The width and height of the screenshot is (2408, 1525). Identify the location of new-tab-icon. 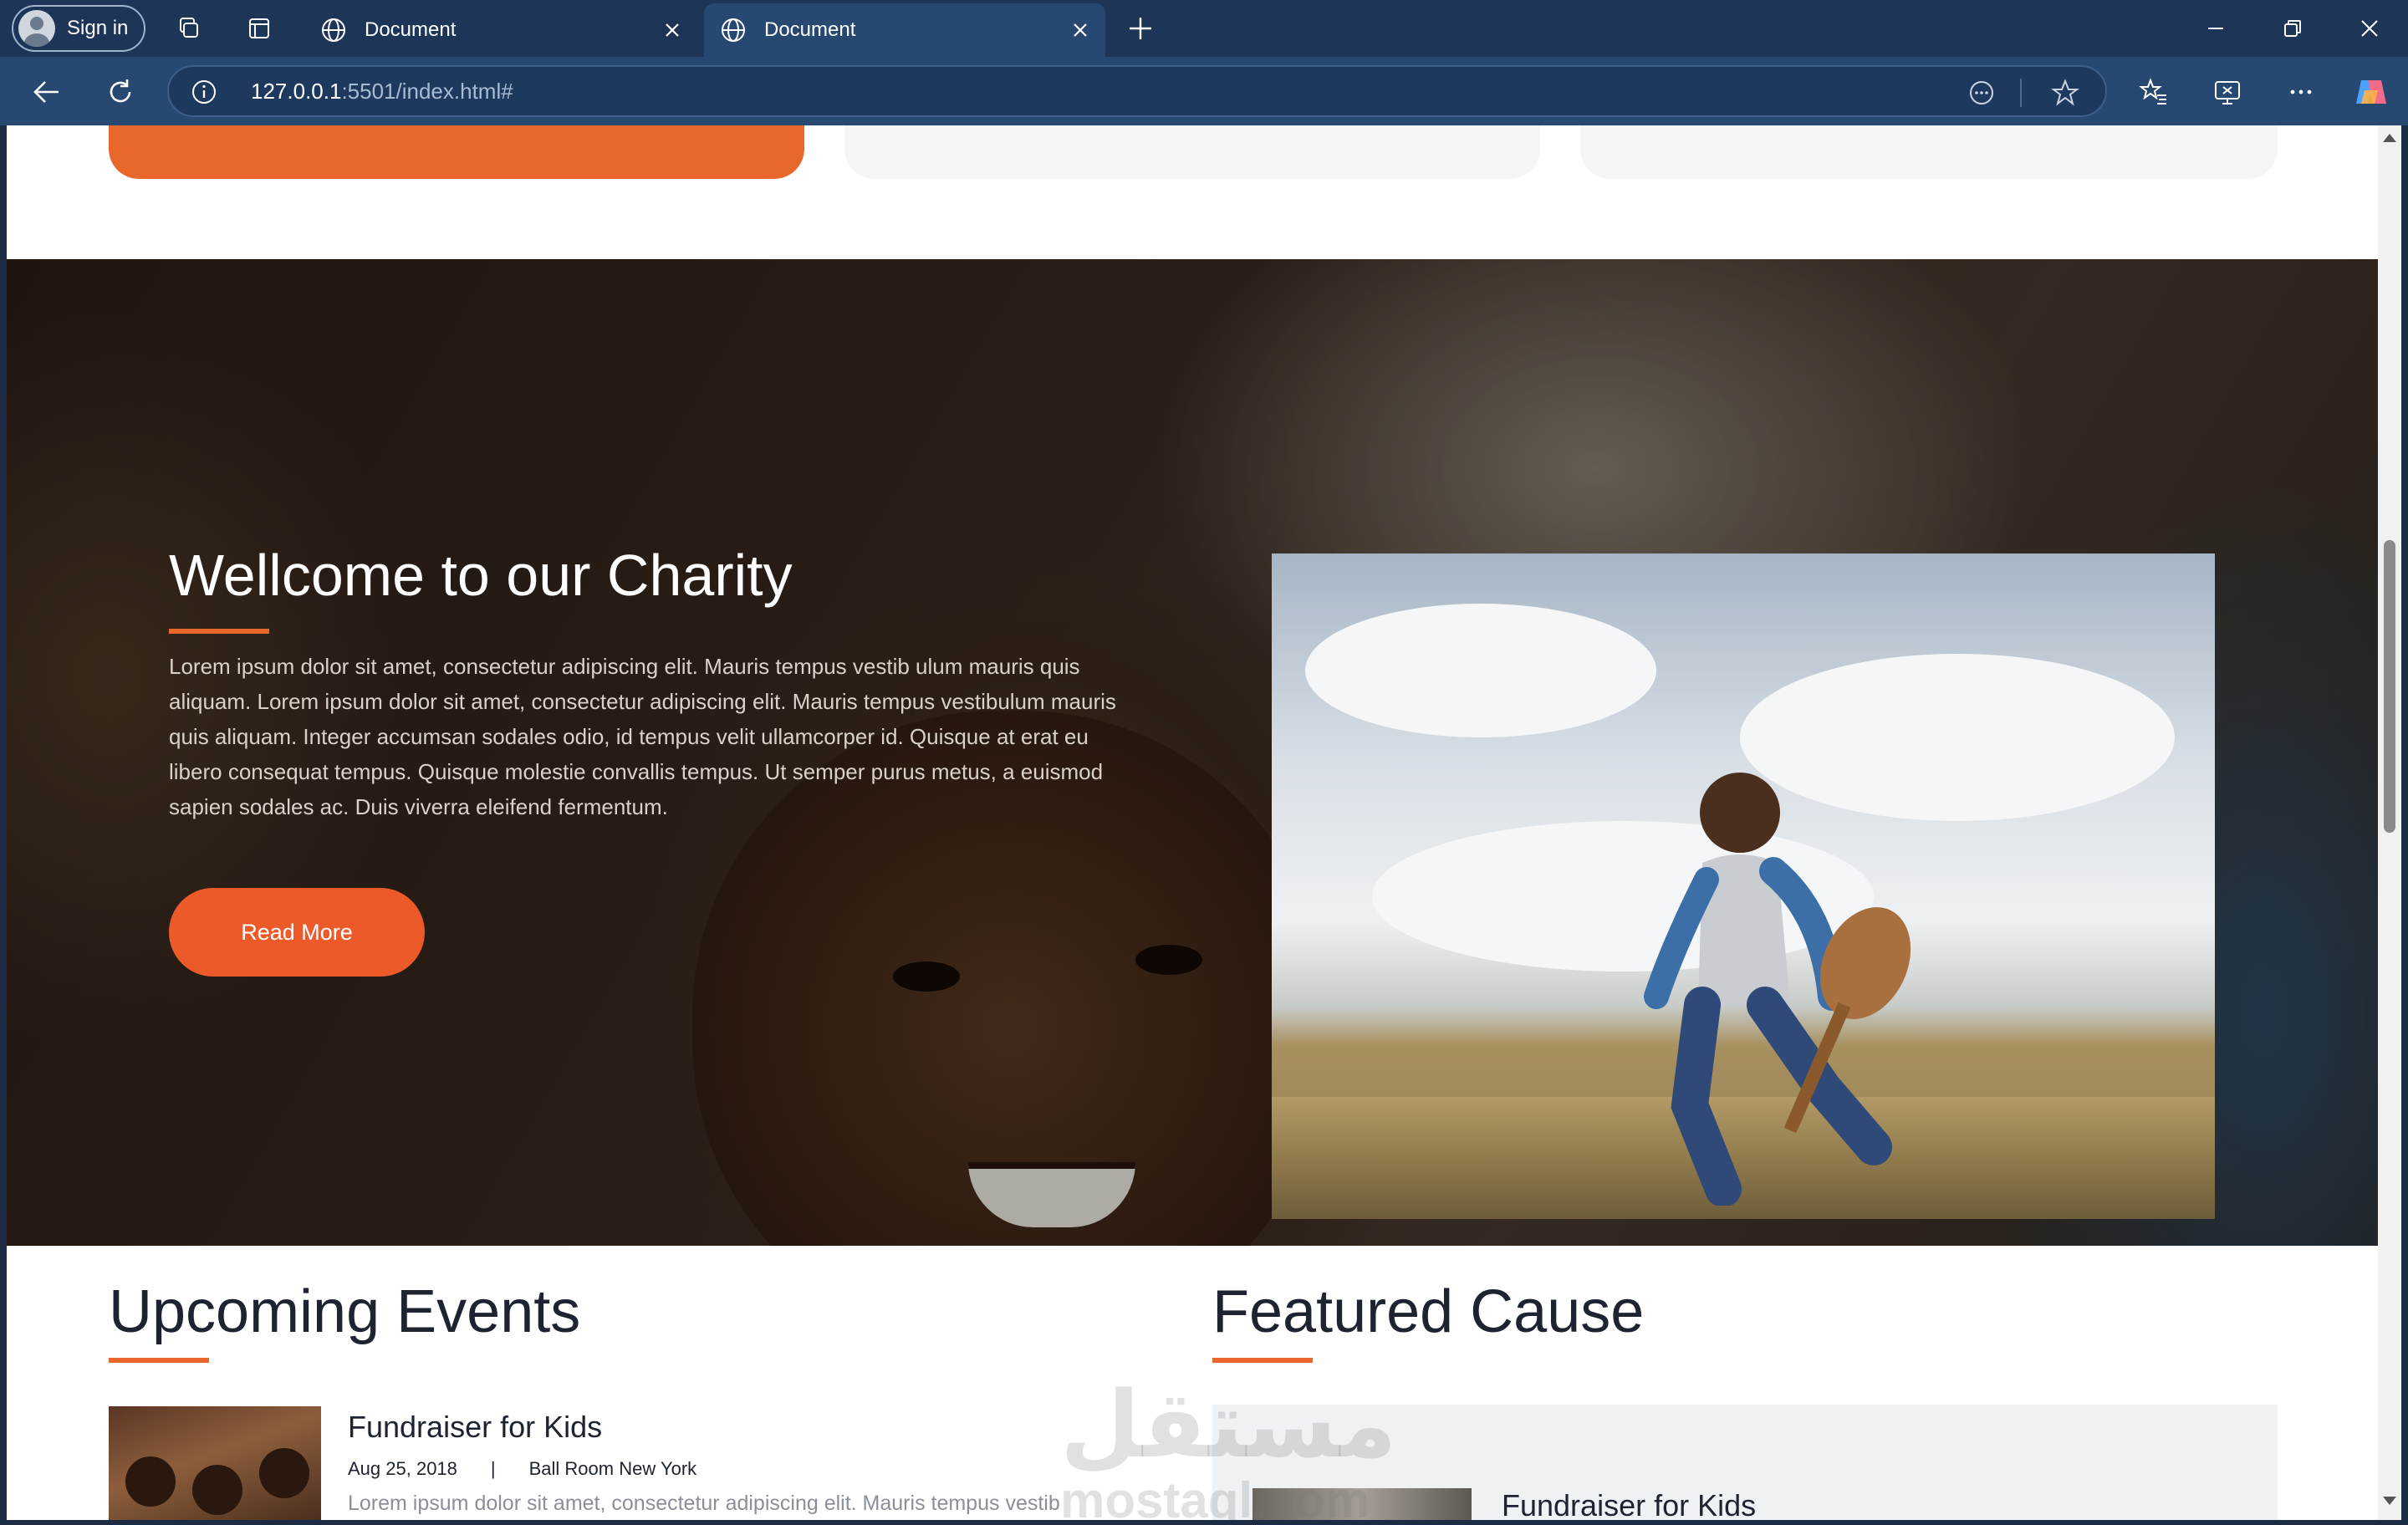
(1140, 28).